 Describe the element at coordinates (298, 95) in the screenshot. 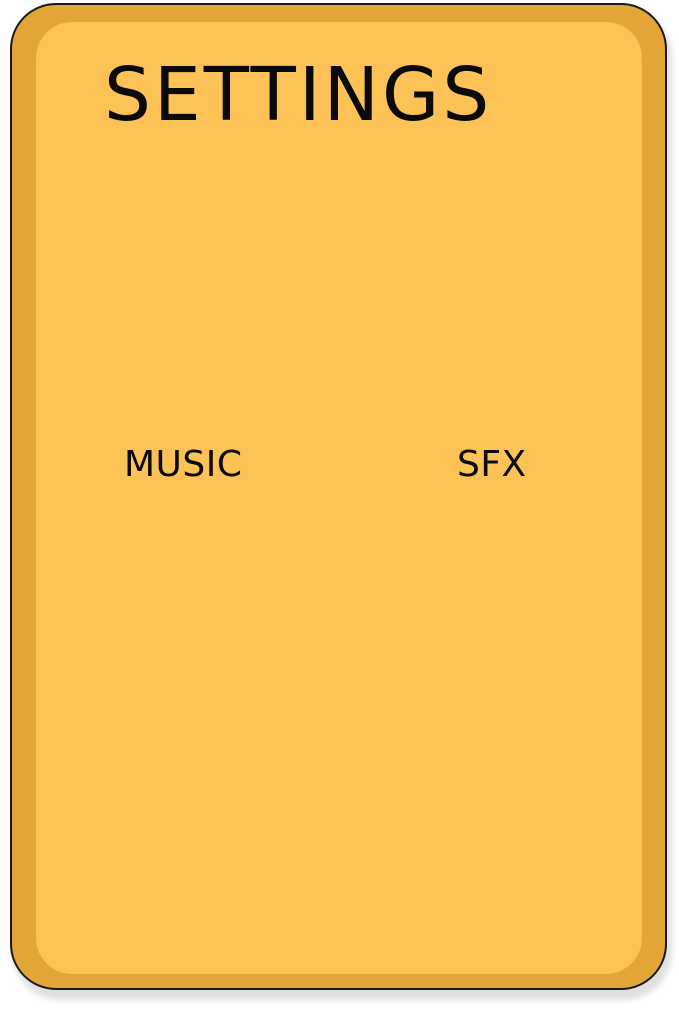

I see `settings-title: SETTINGS` at that location.